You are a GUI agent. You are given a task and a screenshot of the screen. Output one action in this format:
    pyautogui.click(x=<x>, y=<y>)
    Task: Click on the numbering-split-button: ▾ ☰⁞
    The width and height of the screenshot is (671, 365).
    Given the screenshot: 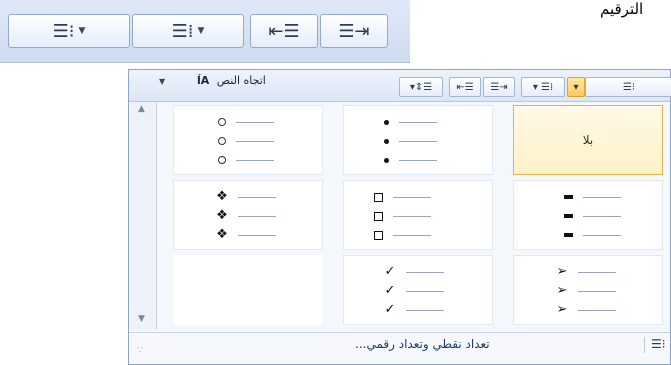 What is the action you would take?
    pyautogui.click(x=543, y=87)
    